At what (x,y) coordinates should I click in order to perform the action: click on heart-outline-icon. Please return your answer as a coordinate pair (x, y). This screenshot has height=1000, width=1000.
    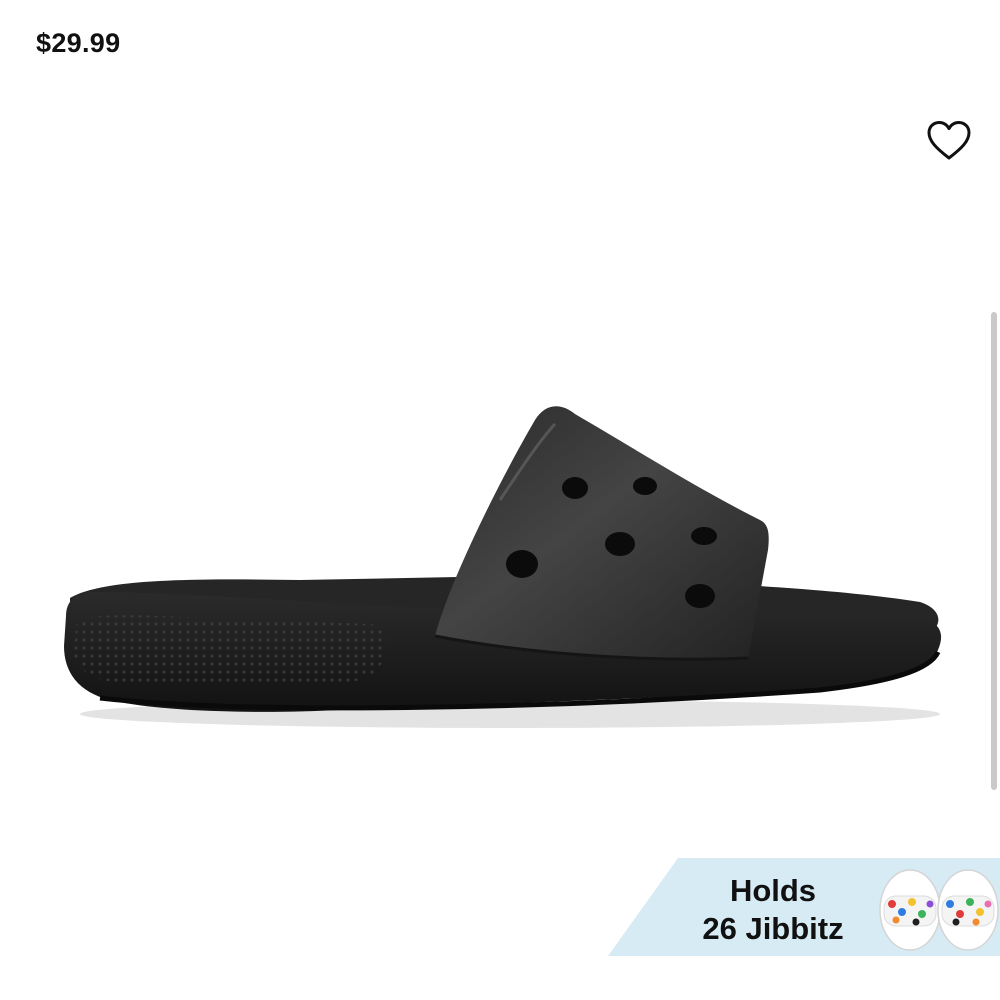
    Looking at the image, I should click on (949, 140).